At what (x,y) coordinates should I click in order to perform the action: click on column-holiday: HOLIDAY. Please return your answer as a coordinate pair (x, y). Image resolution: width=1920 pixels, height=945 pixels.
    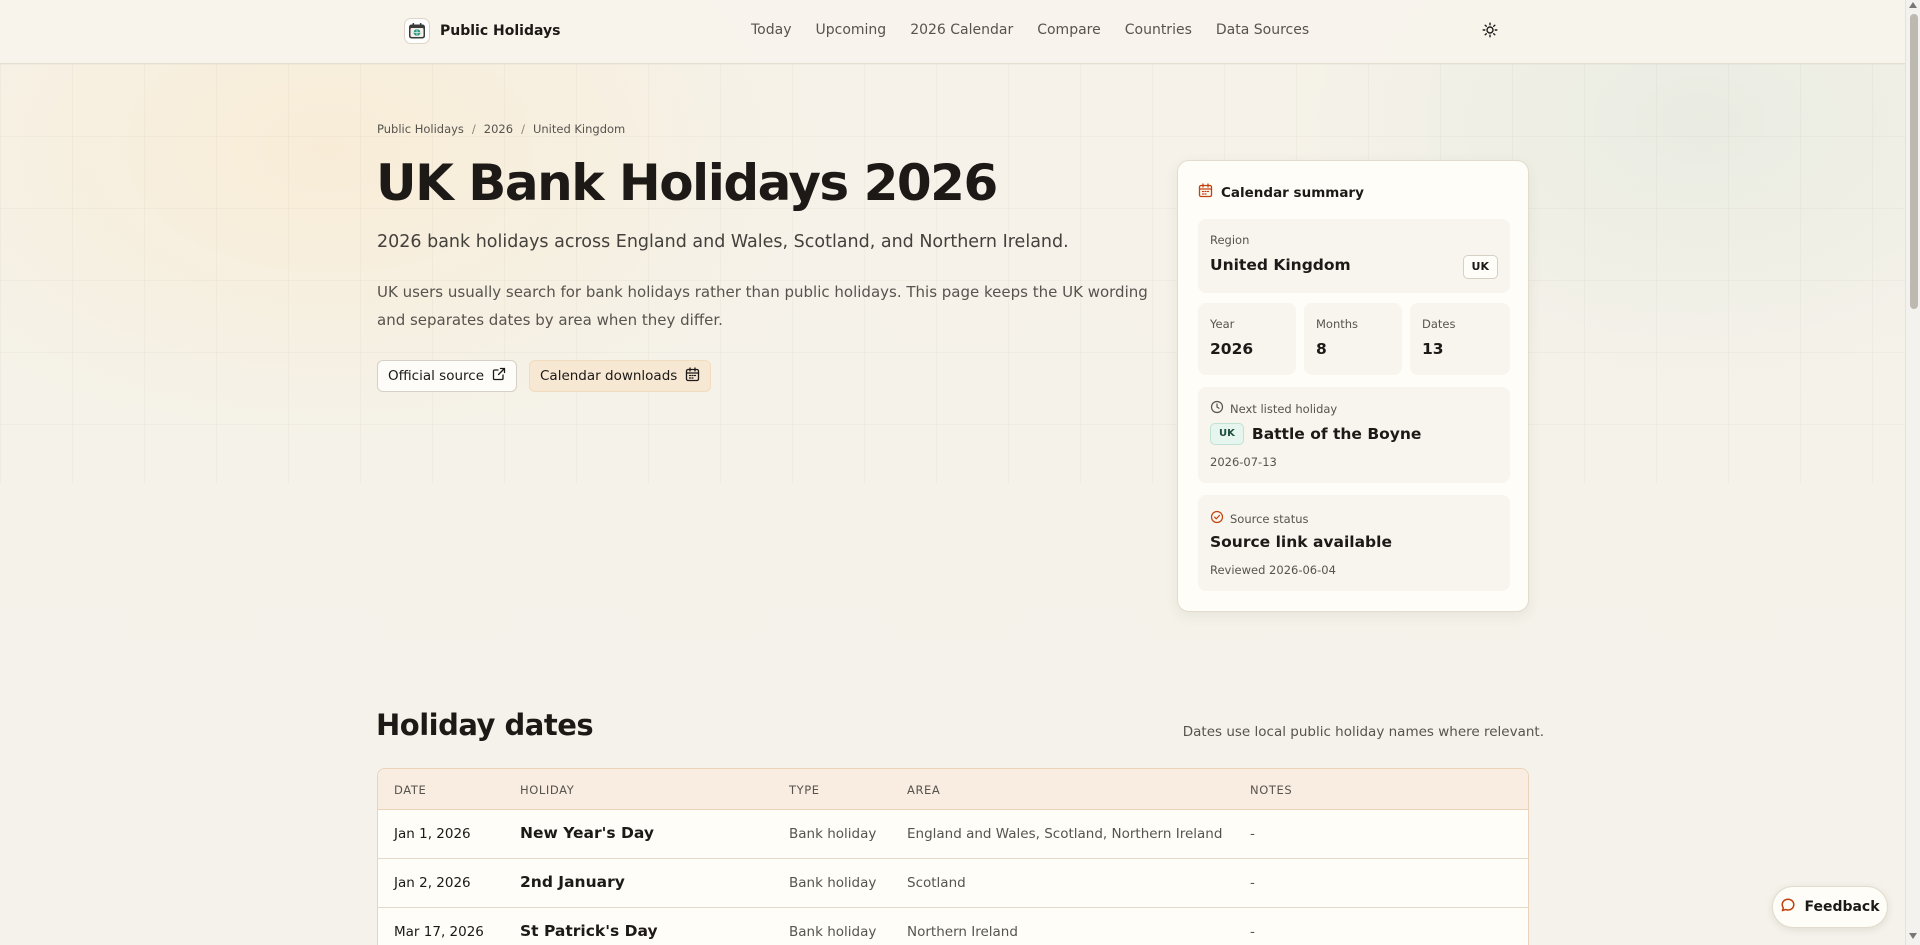
    Looking at the image, I should click on (547, 790).